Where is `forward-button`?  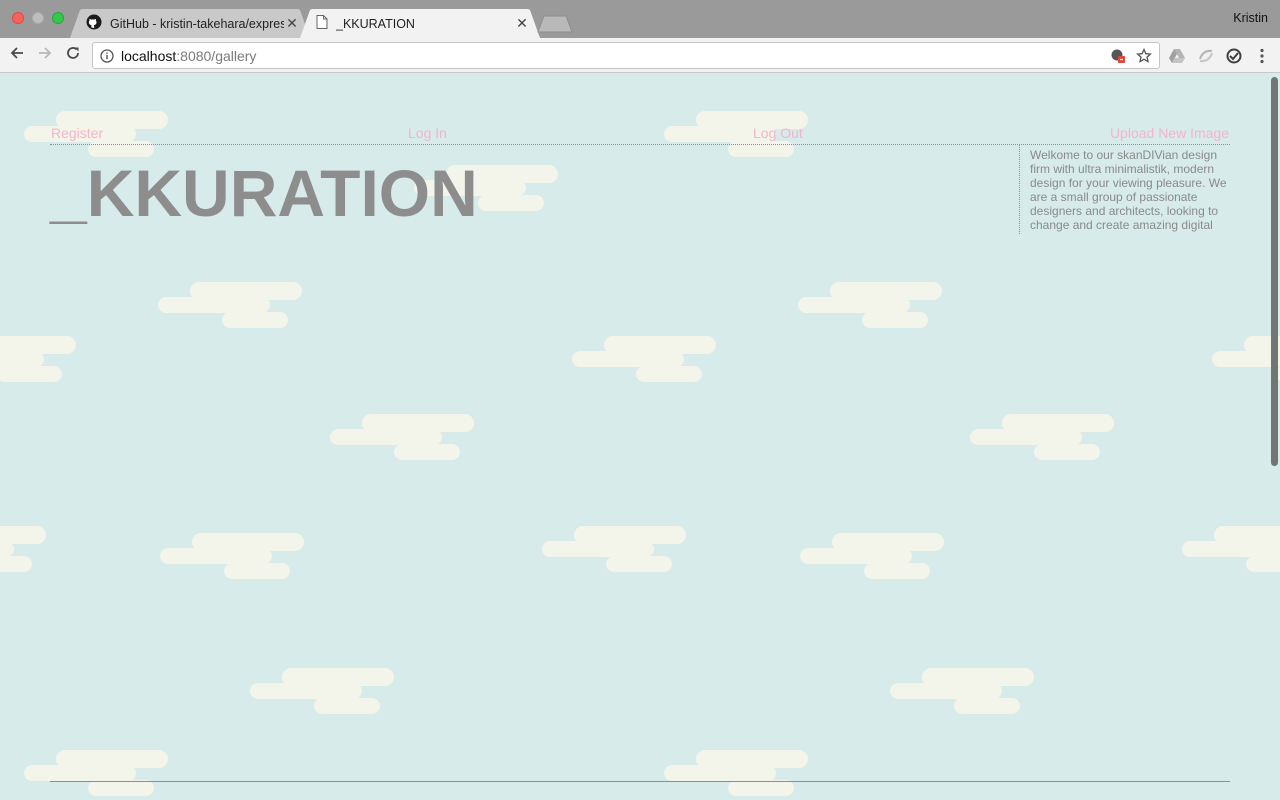
forward-button is located at coordinates (45, 55).